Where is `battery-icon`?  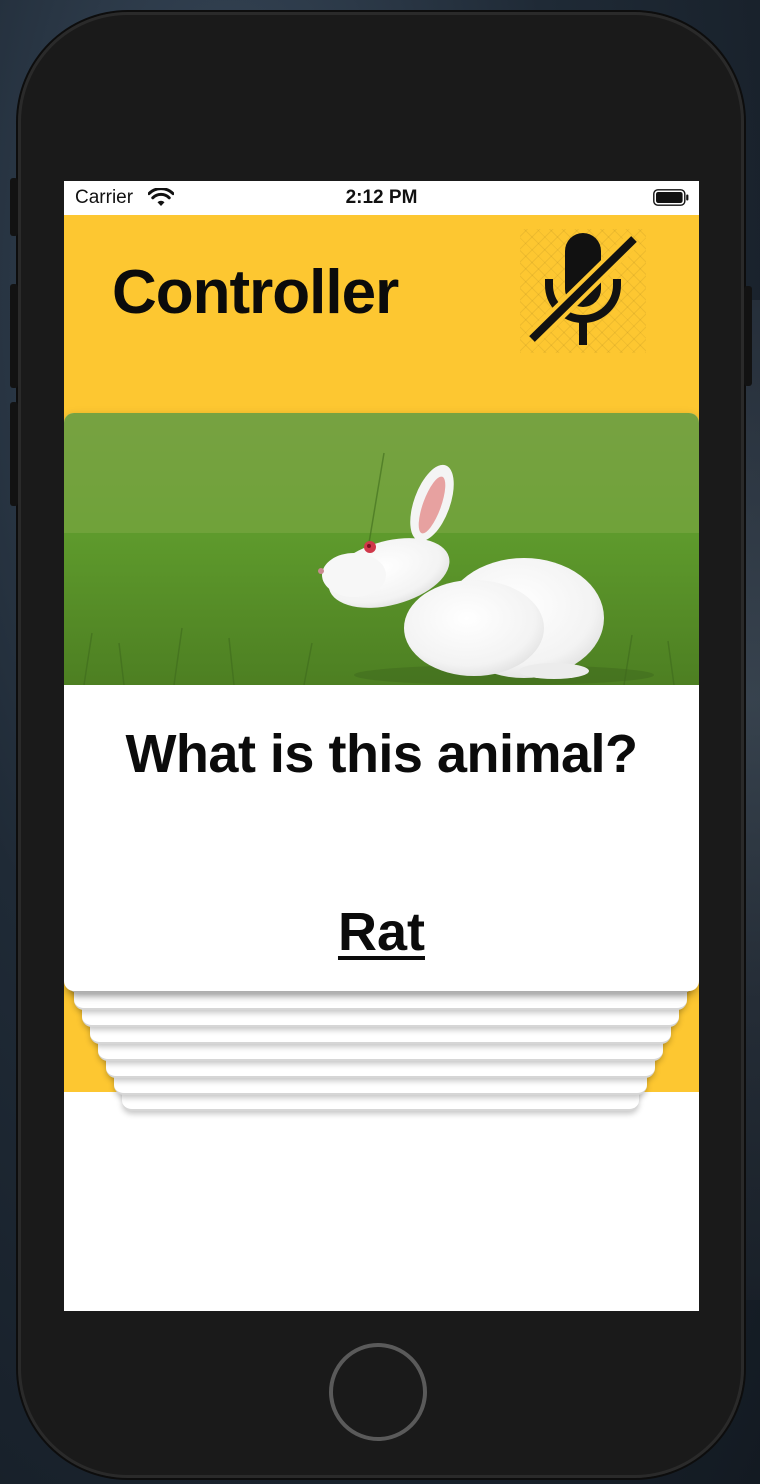
battery-icon is located at coordinates (671, 197).